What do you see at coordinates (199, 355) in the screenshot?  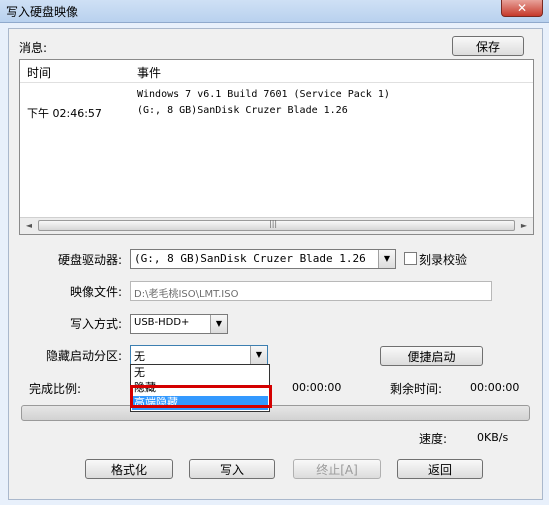 I see `hide-partition-select: 无 ▼` at bounding box center [199, 355].